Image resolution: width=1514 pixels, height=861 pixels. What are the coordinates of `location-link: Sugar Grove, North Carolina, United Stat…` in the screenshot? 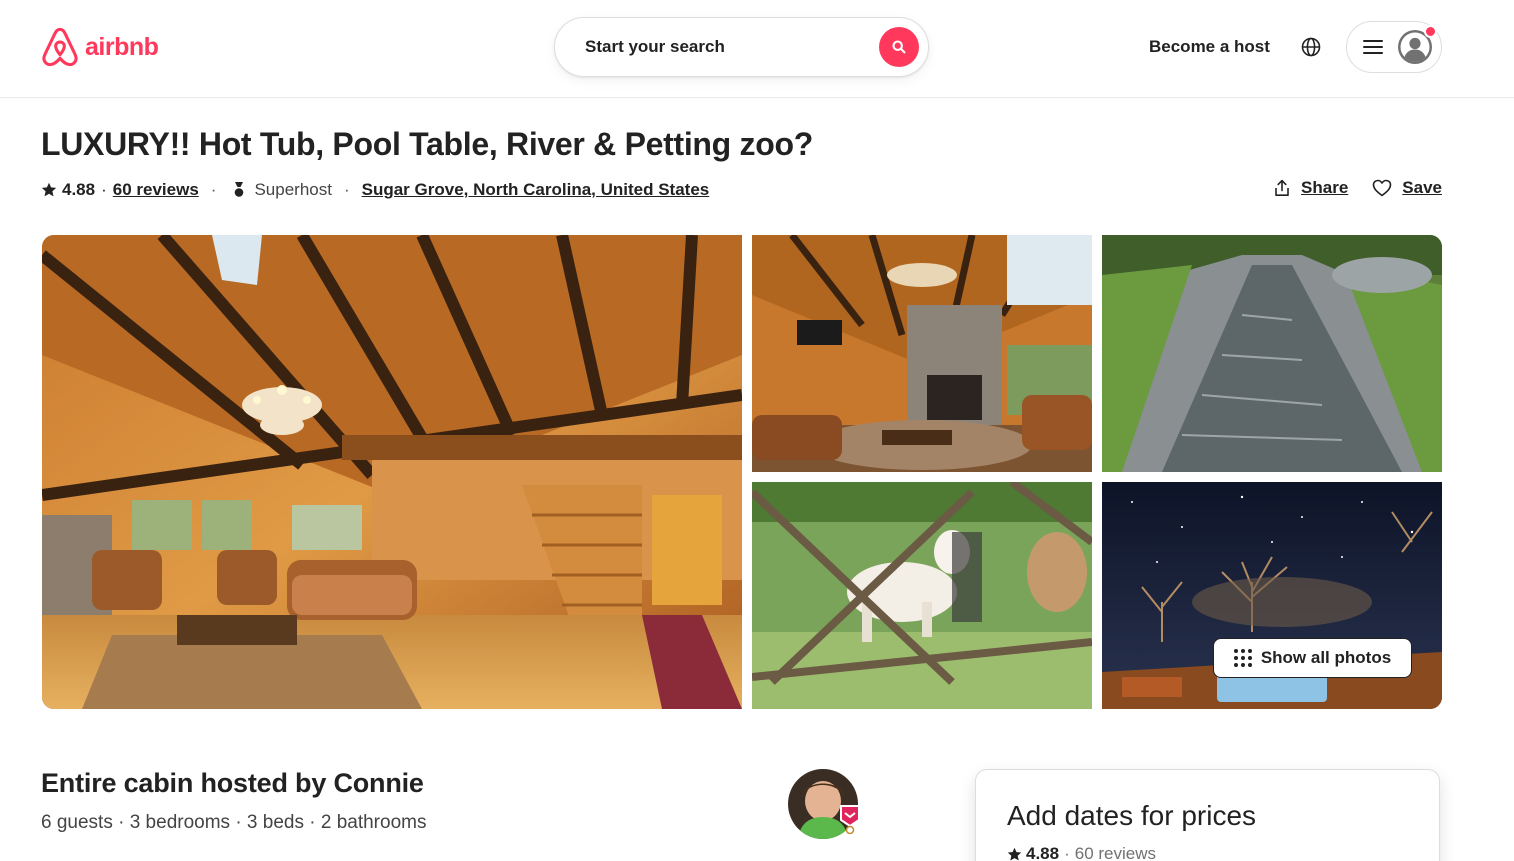 It's located at (536, 190).